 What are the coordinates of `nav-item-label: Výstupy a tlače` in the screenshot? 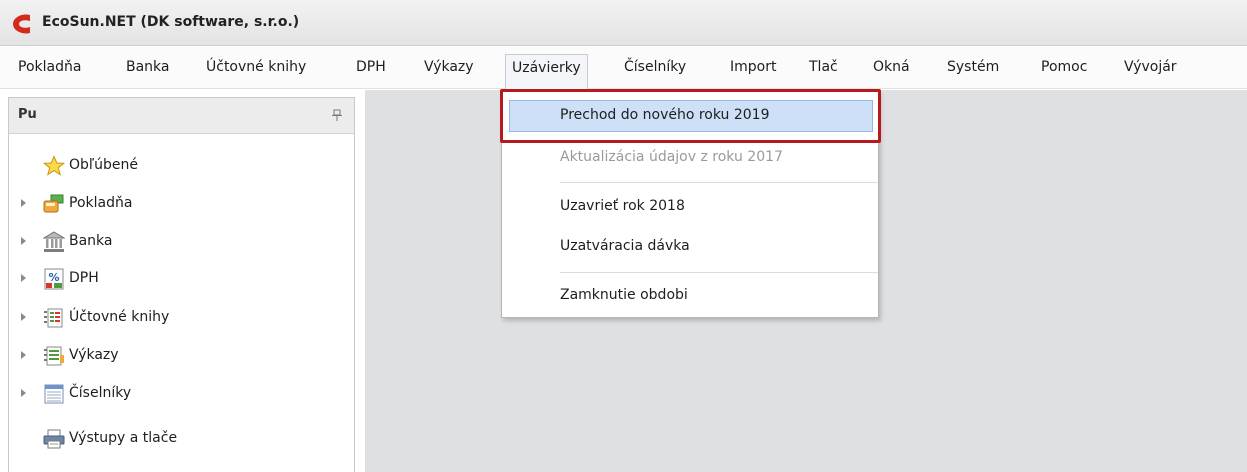 It's located at (123, 438).